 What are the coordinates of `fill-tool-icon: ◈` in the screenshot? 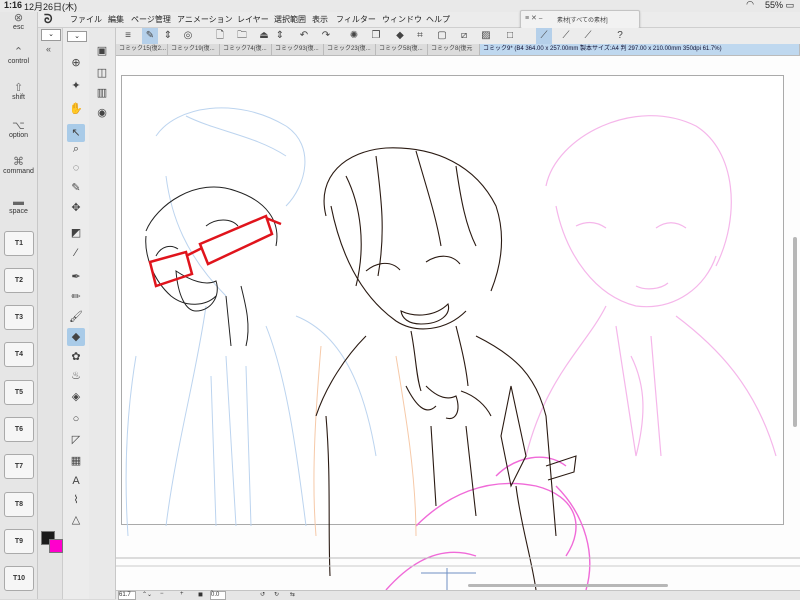 It's located at (76, 397).